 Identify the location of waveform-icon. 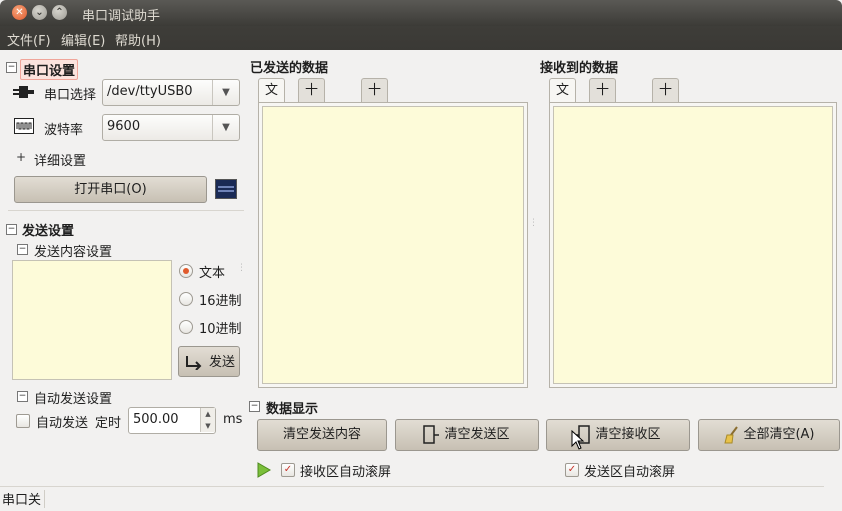
(24, 126).